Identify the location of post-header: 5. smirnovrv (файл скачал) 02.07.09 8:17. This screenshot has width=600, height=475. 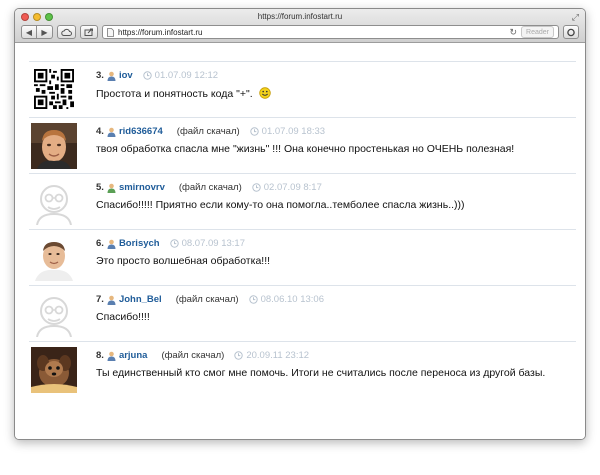
(209, 187).